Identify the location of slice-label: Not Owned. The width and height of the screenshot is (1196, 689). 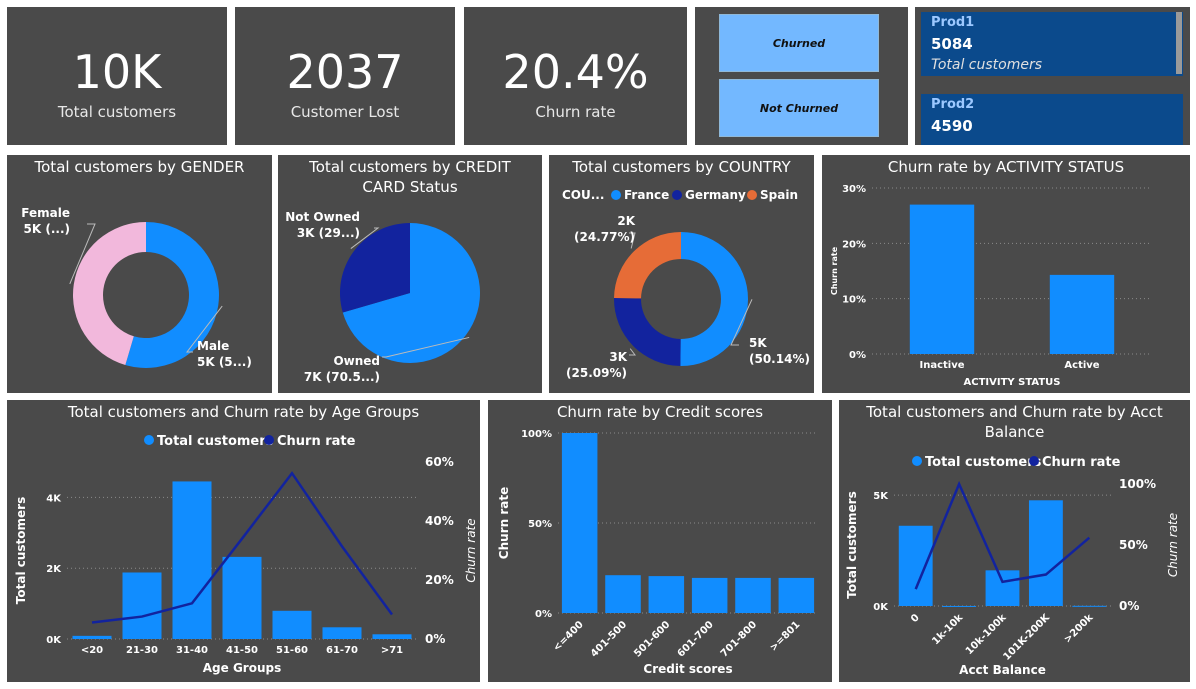
(322, 217).